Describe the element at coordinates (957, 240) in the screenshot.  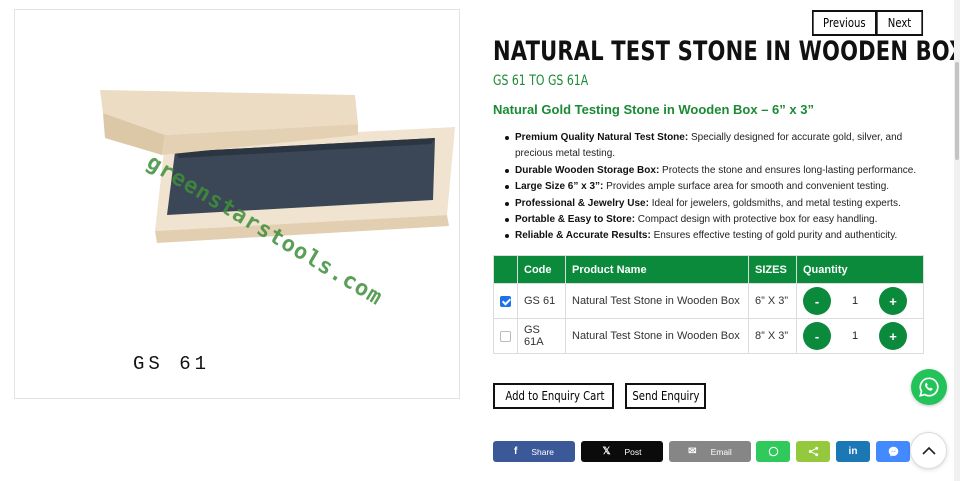
I see `page-scrollbar` at that location.